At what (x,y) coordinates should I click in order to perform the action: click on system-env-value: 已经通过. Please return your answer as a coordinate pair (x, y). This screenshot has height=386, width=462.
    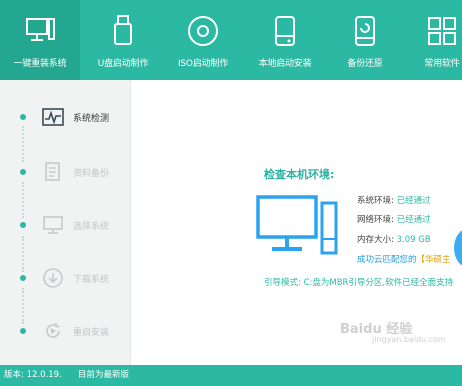
    Looking at the image, I should click on (413, 201).